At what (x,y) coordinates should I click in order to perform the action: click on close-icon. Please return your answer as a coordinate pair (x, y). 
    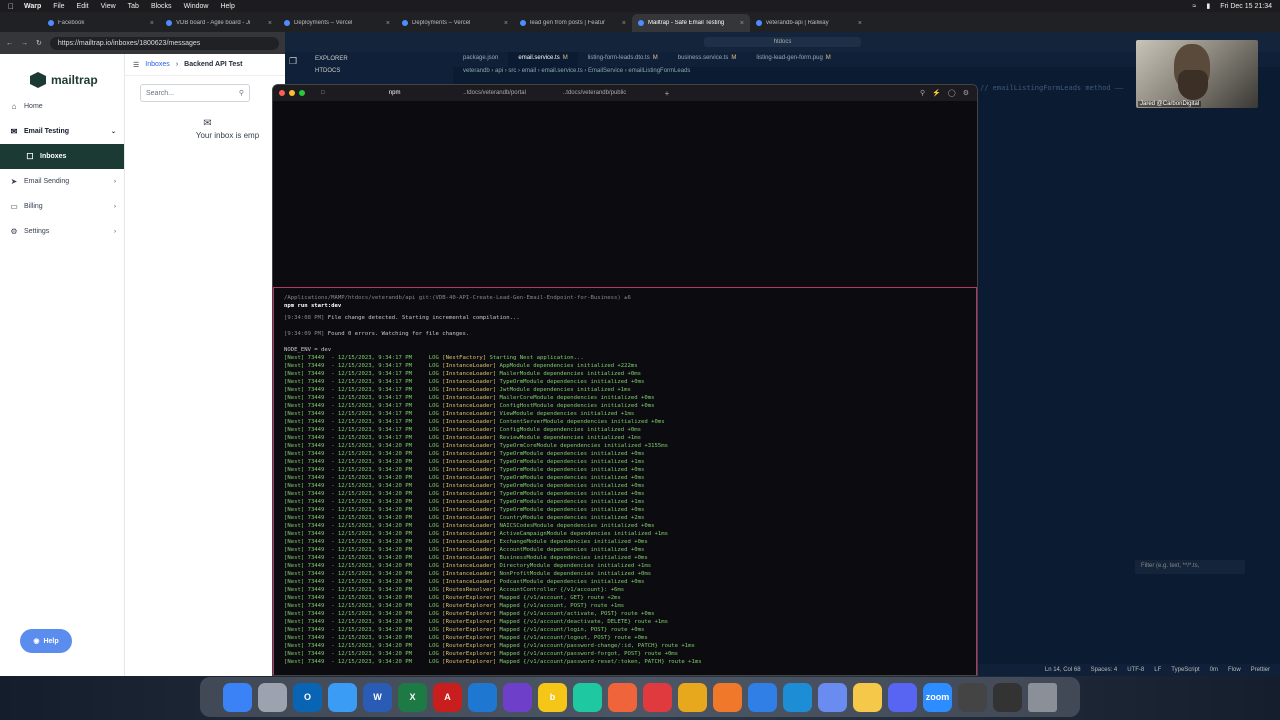
    Looking at the image, I should click on (282, 93).